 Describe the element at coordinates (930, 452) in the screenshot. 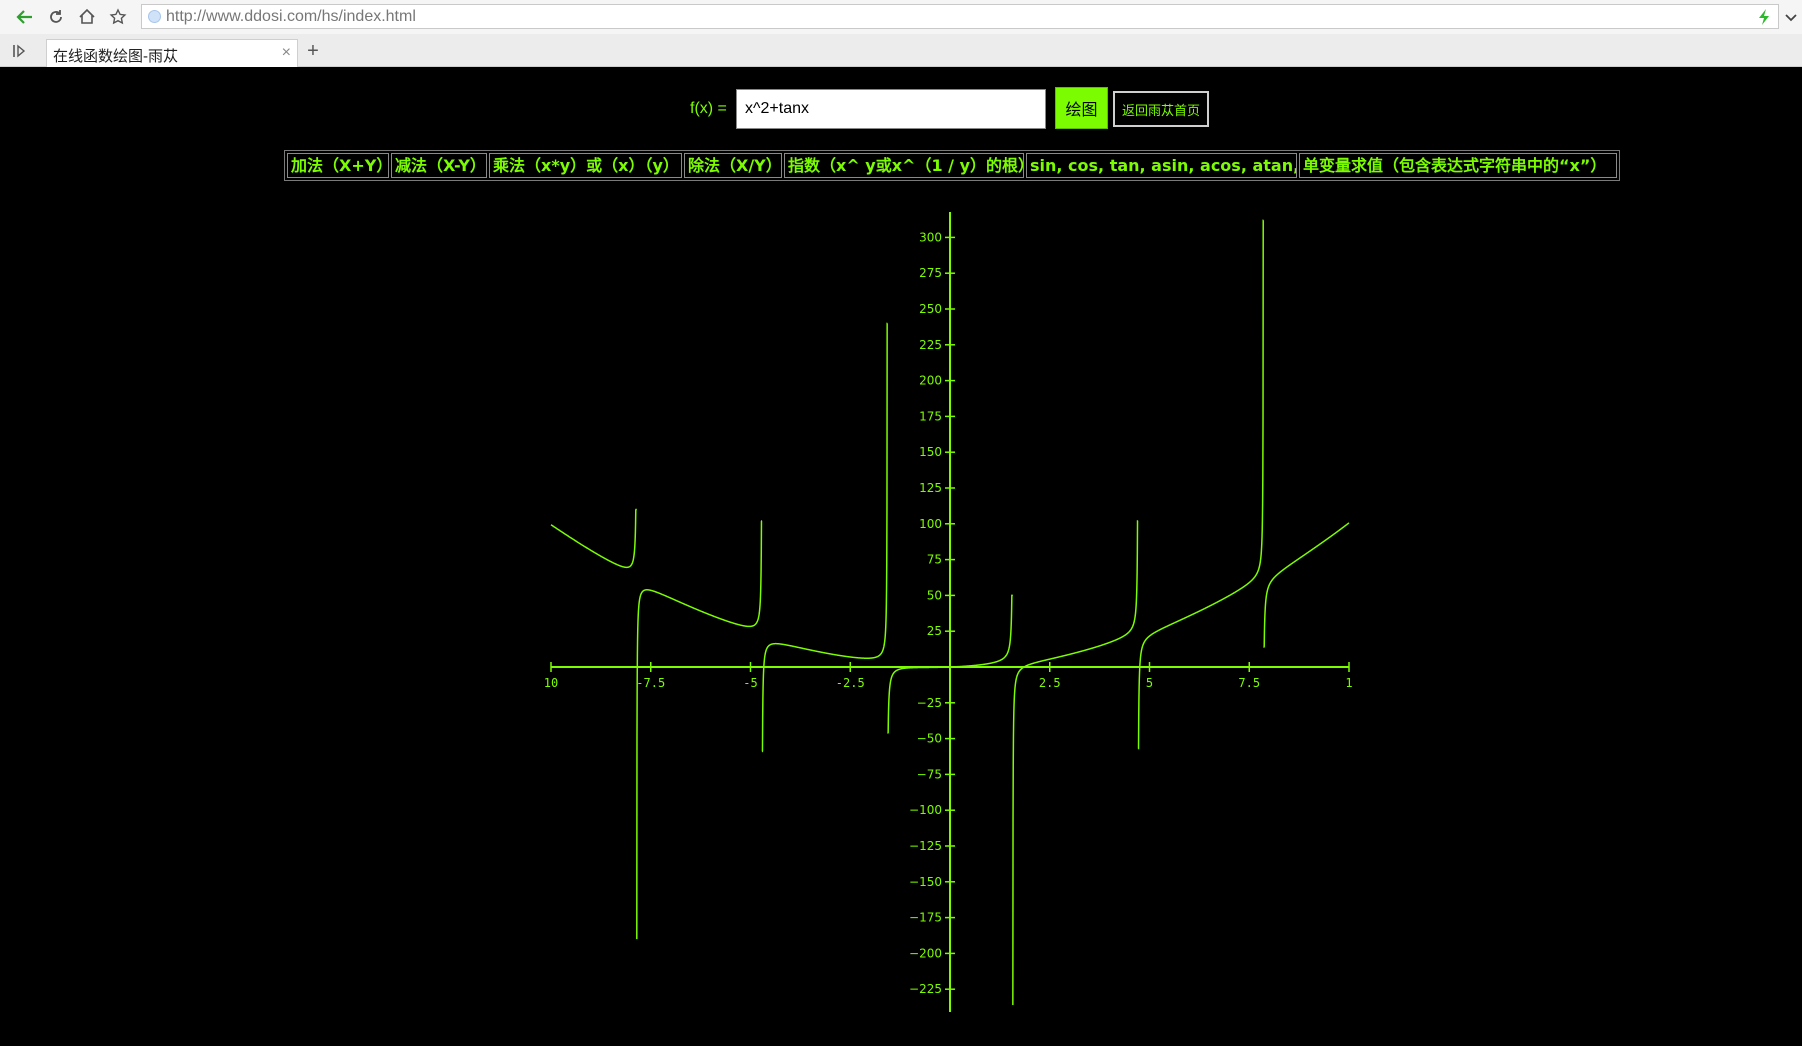

I see `y-tick-label: 150` at that location.